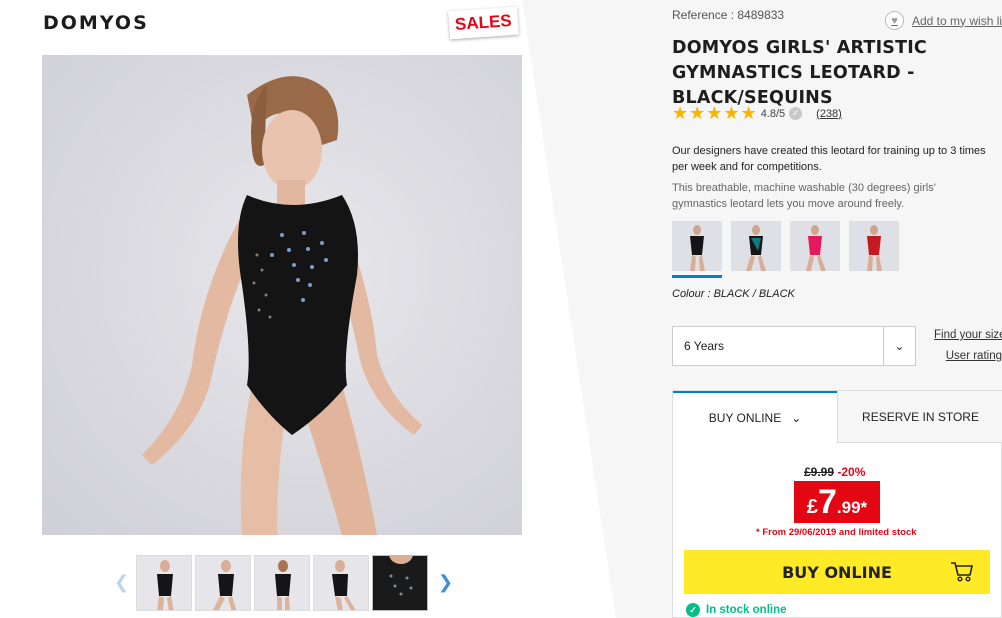 The height and width of the screenshot is (618, 1002). I want to click on star-rating-icon: ★★★★★, so click(715, 113).